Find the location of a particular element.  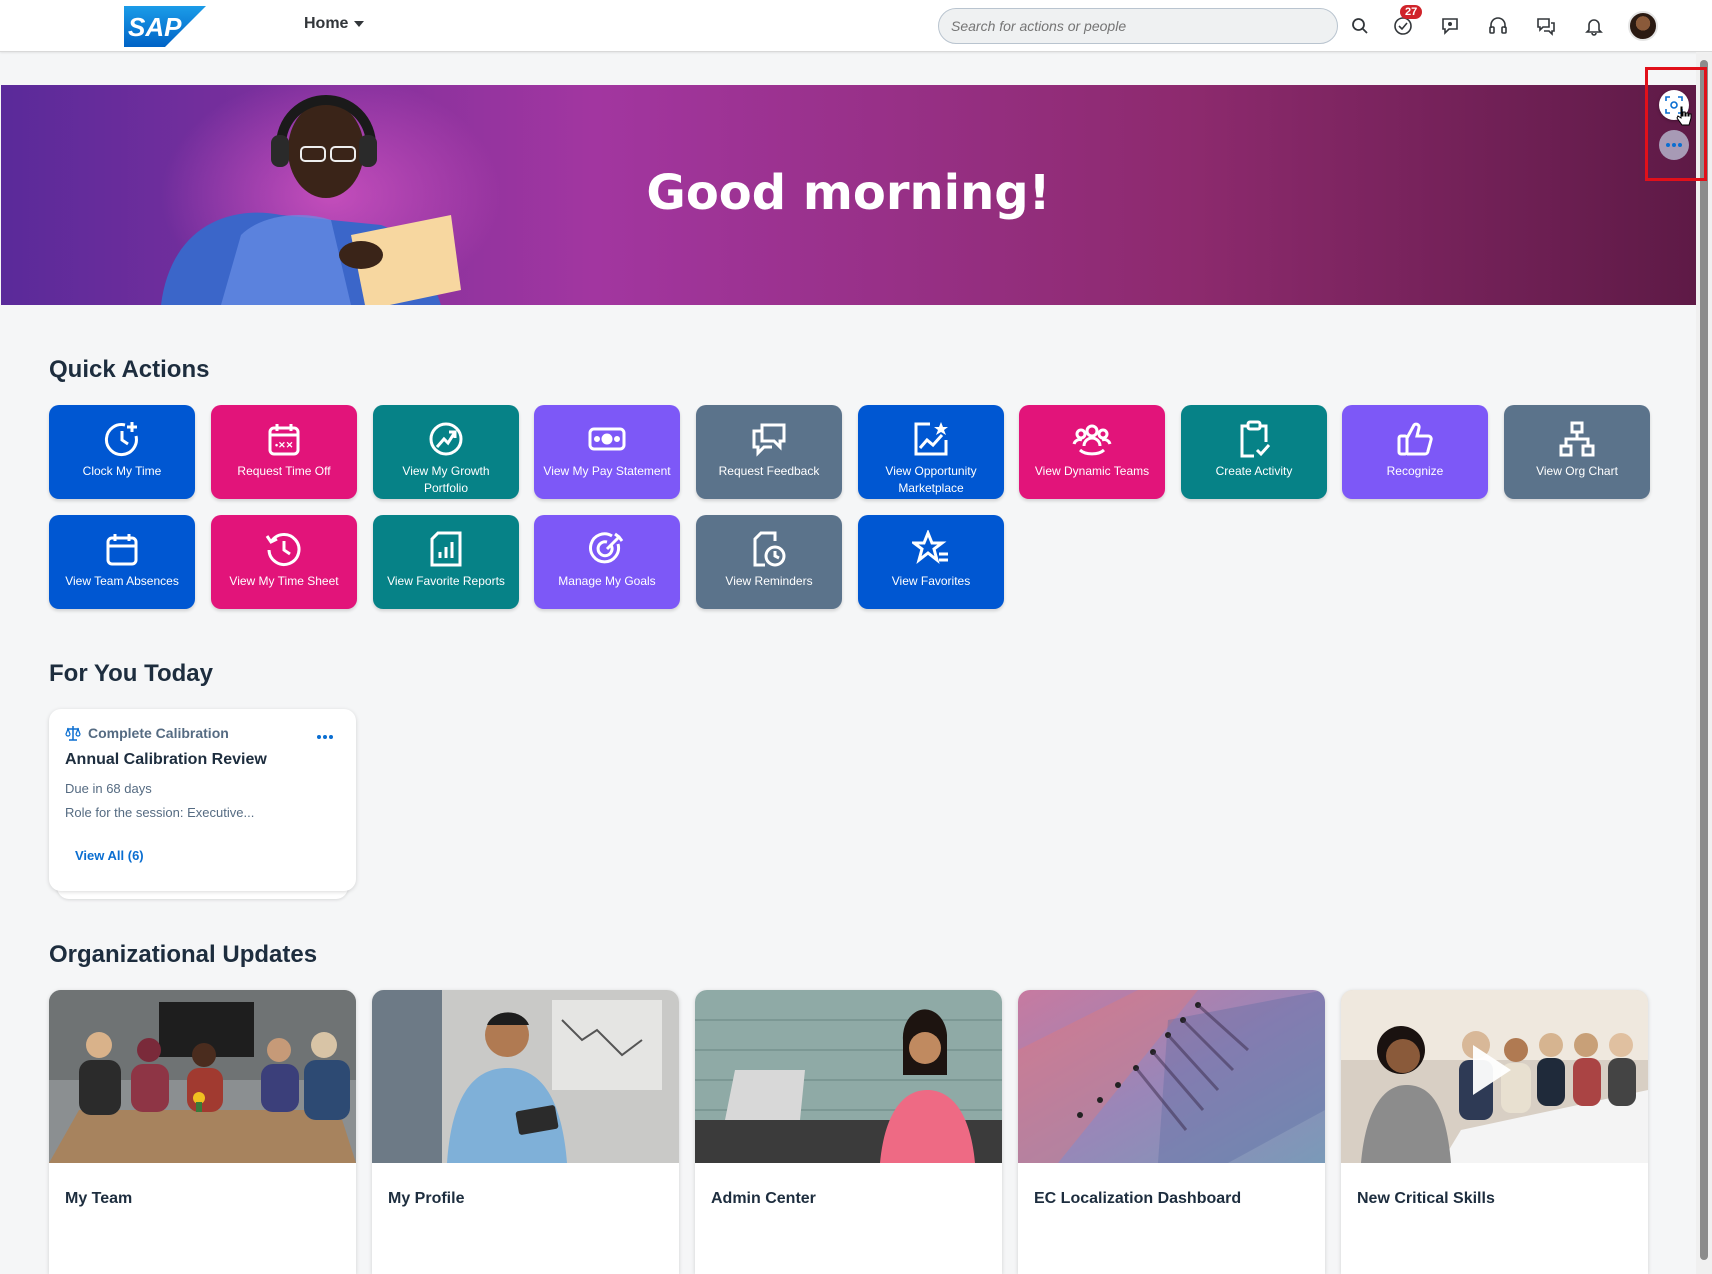

scrollbar-thumb is located at coordinates (1704, 660).